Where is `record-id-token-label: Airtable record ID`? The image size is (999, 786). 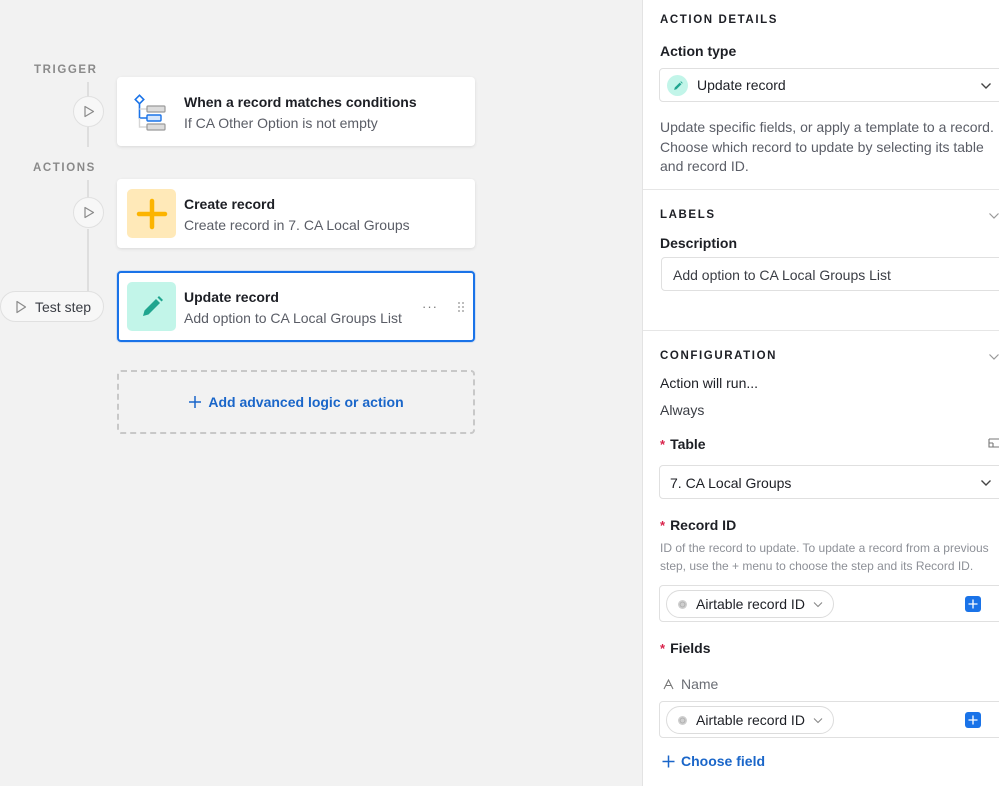 record-id-token-label: Airtable record ID is located at coordinates (750, 604).